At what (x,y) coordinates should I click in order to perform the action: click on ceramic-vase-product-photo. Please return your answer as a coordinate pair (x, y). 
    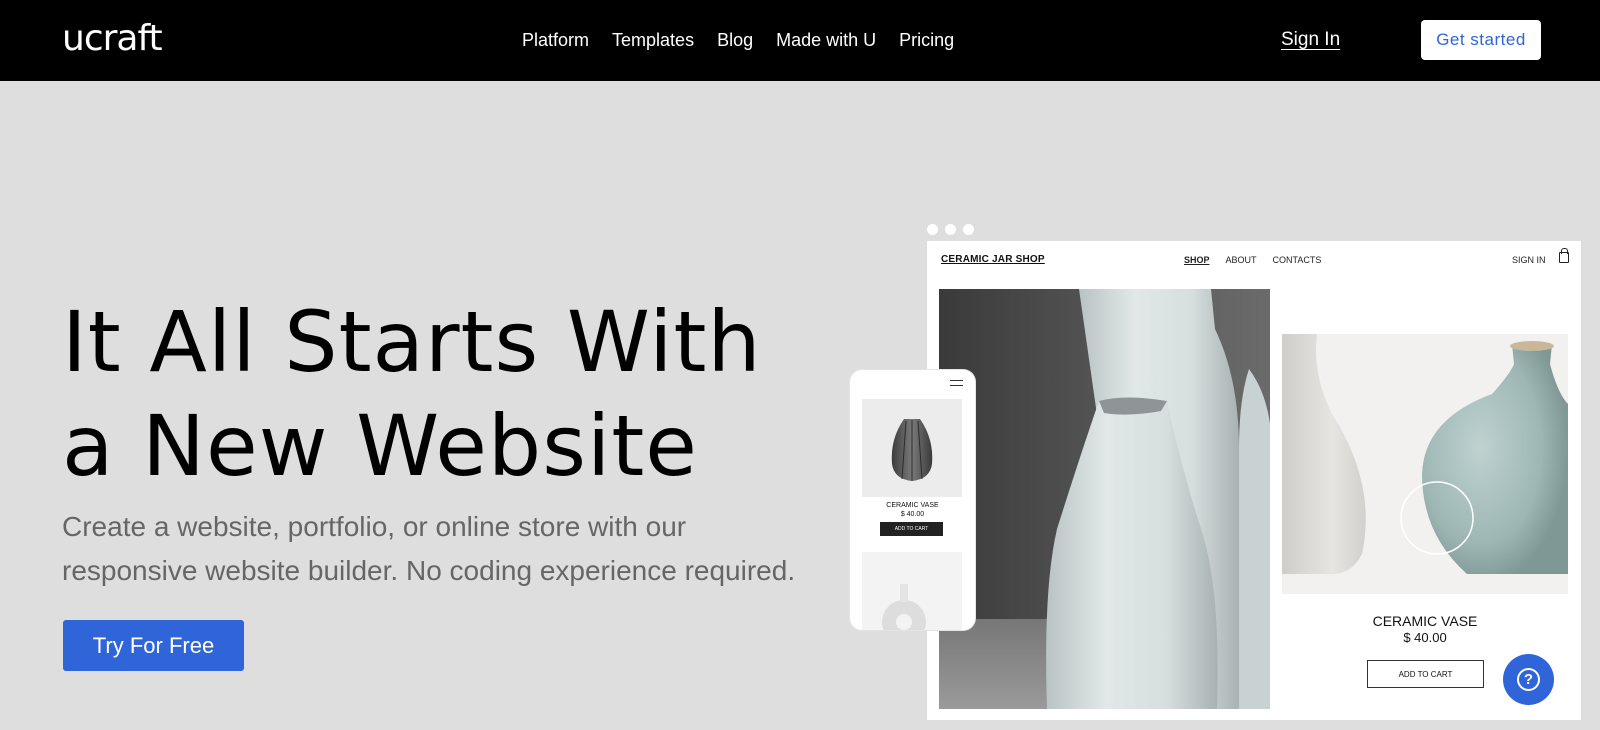
    Looking at the image, I should click on (1425, 464).